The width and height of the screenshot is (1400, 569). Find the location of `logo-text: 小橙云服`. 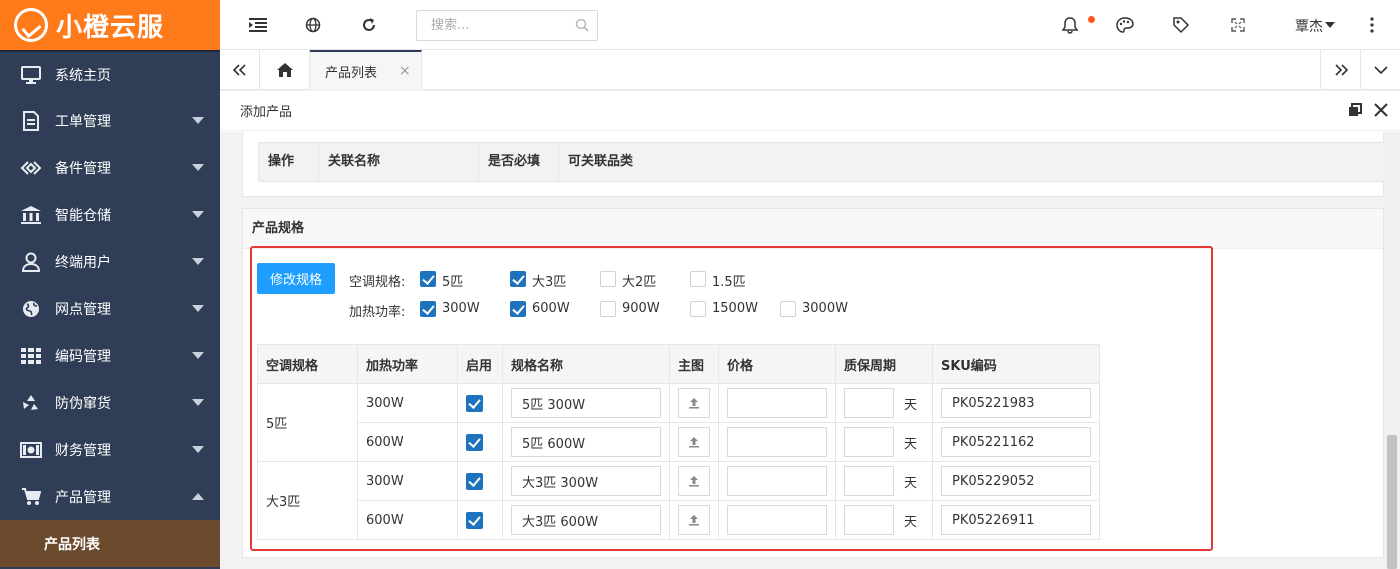

logo-text: 小橙云服 is located at coordinates (110, 27).